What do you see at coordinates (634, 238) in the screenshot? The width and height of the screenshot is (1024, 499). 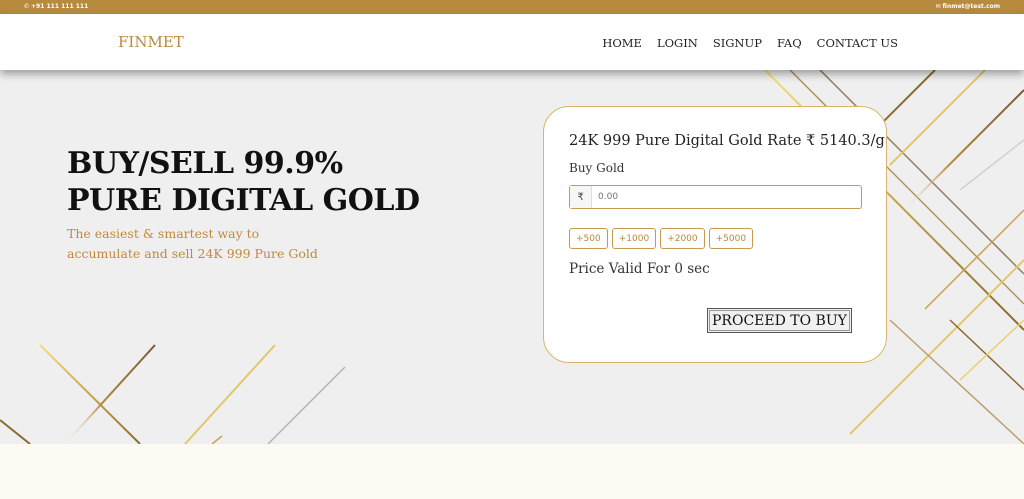 I see `add-1000-button: +1000` at bounding box center [634, 238].